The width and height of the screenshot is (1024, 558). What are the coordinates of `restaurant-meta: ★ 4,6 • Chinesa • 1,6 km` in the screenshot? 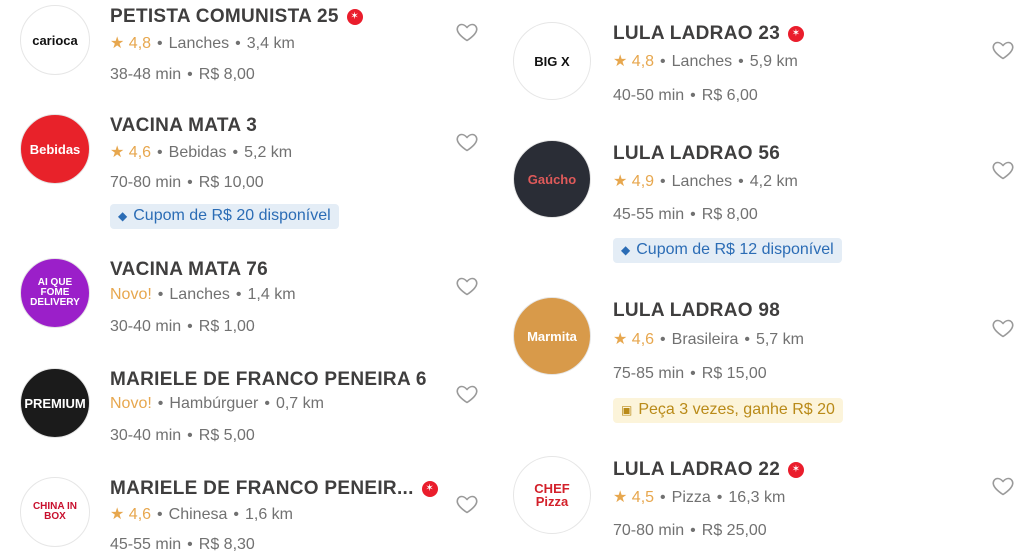 It's located at (201, 514).